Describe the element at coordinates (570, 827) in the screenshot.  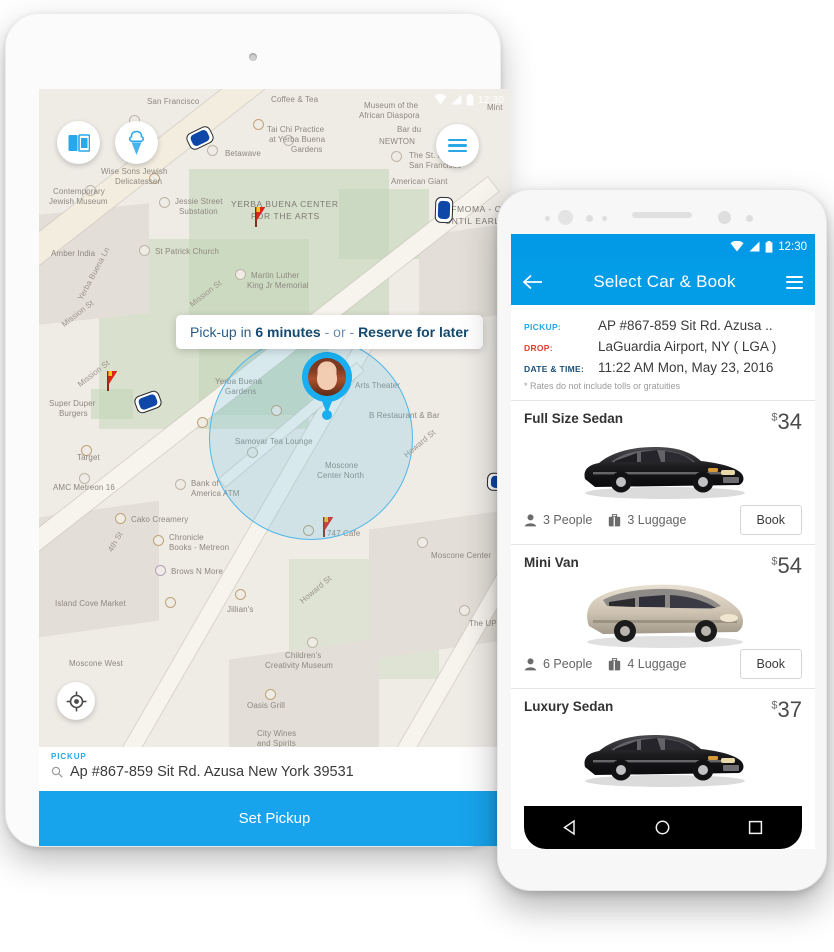
I see `nav-back-icon` at that location.